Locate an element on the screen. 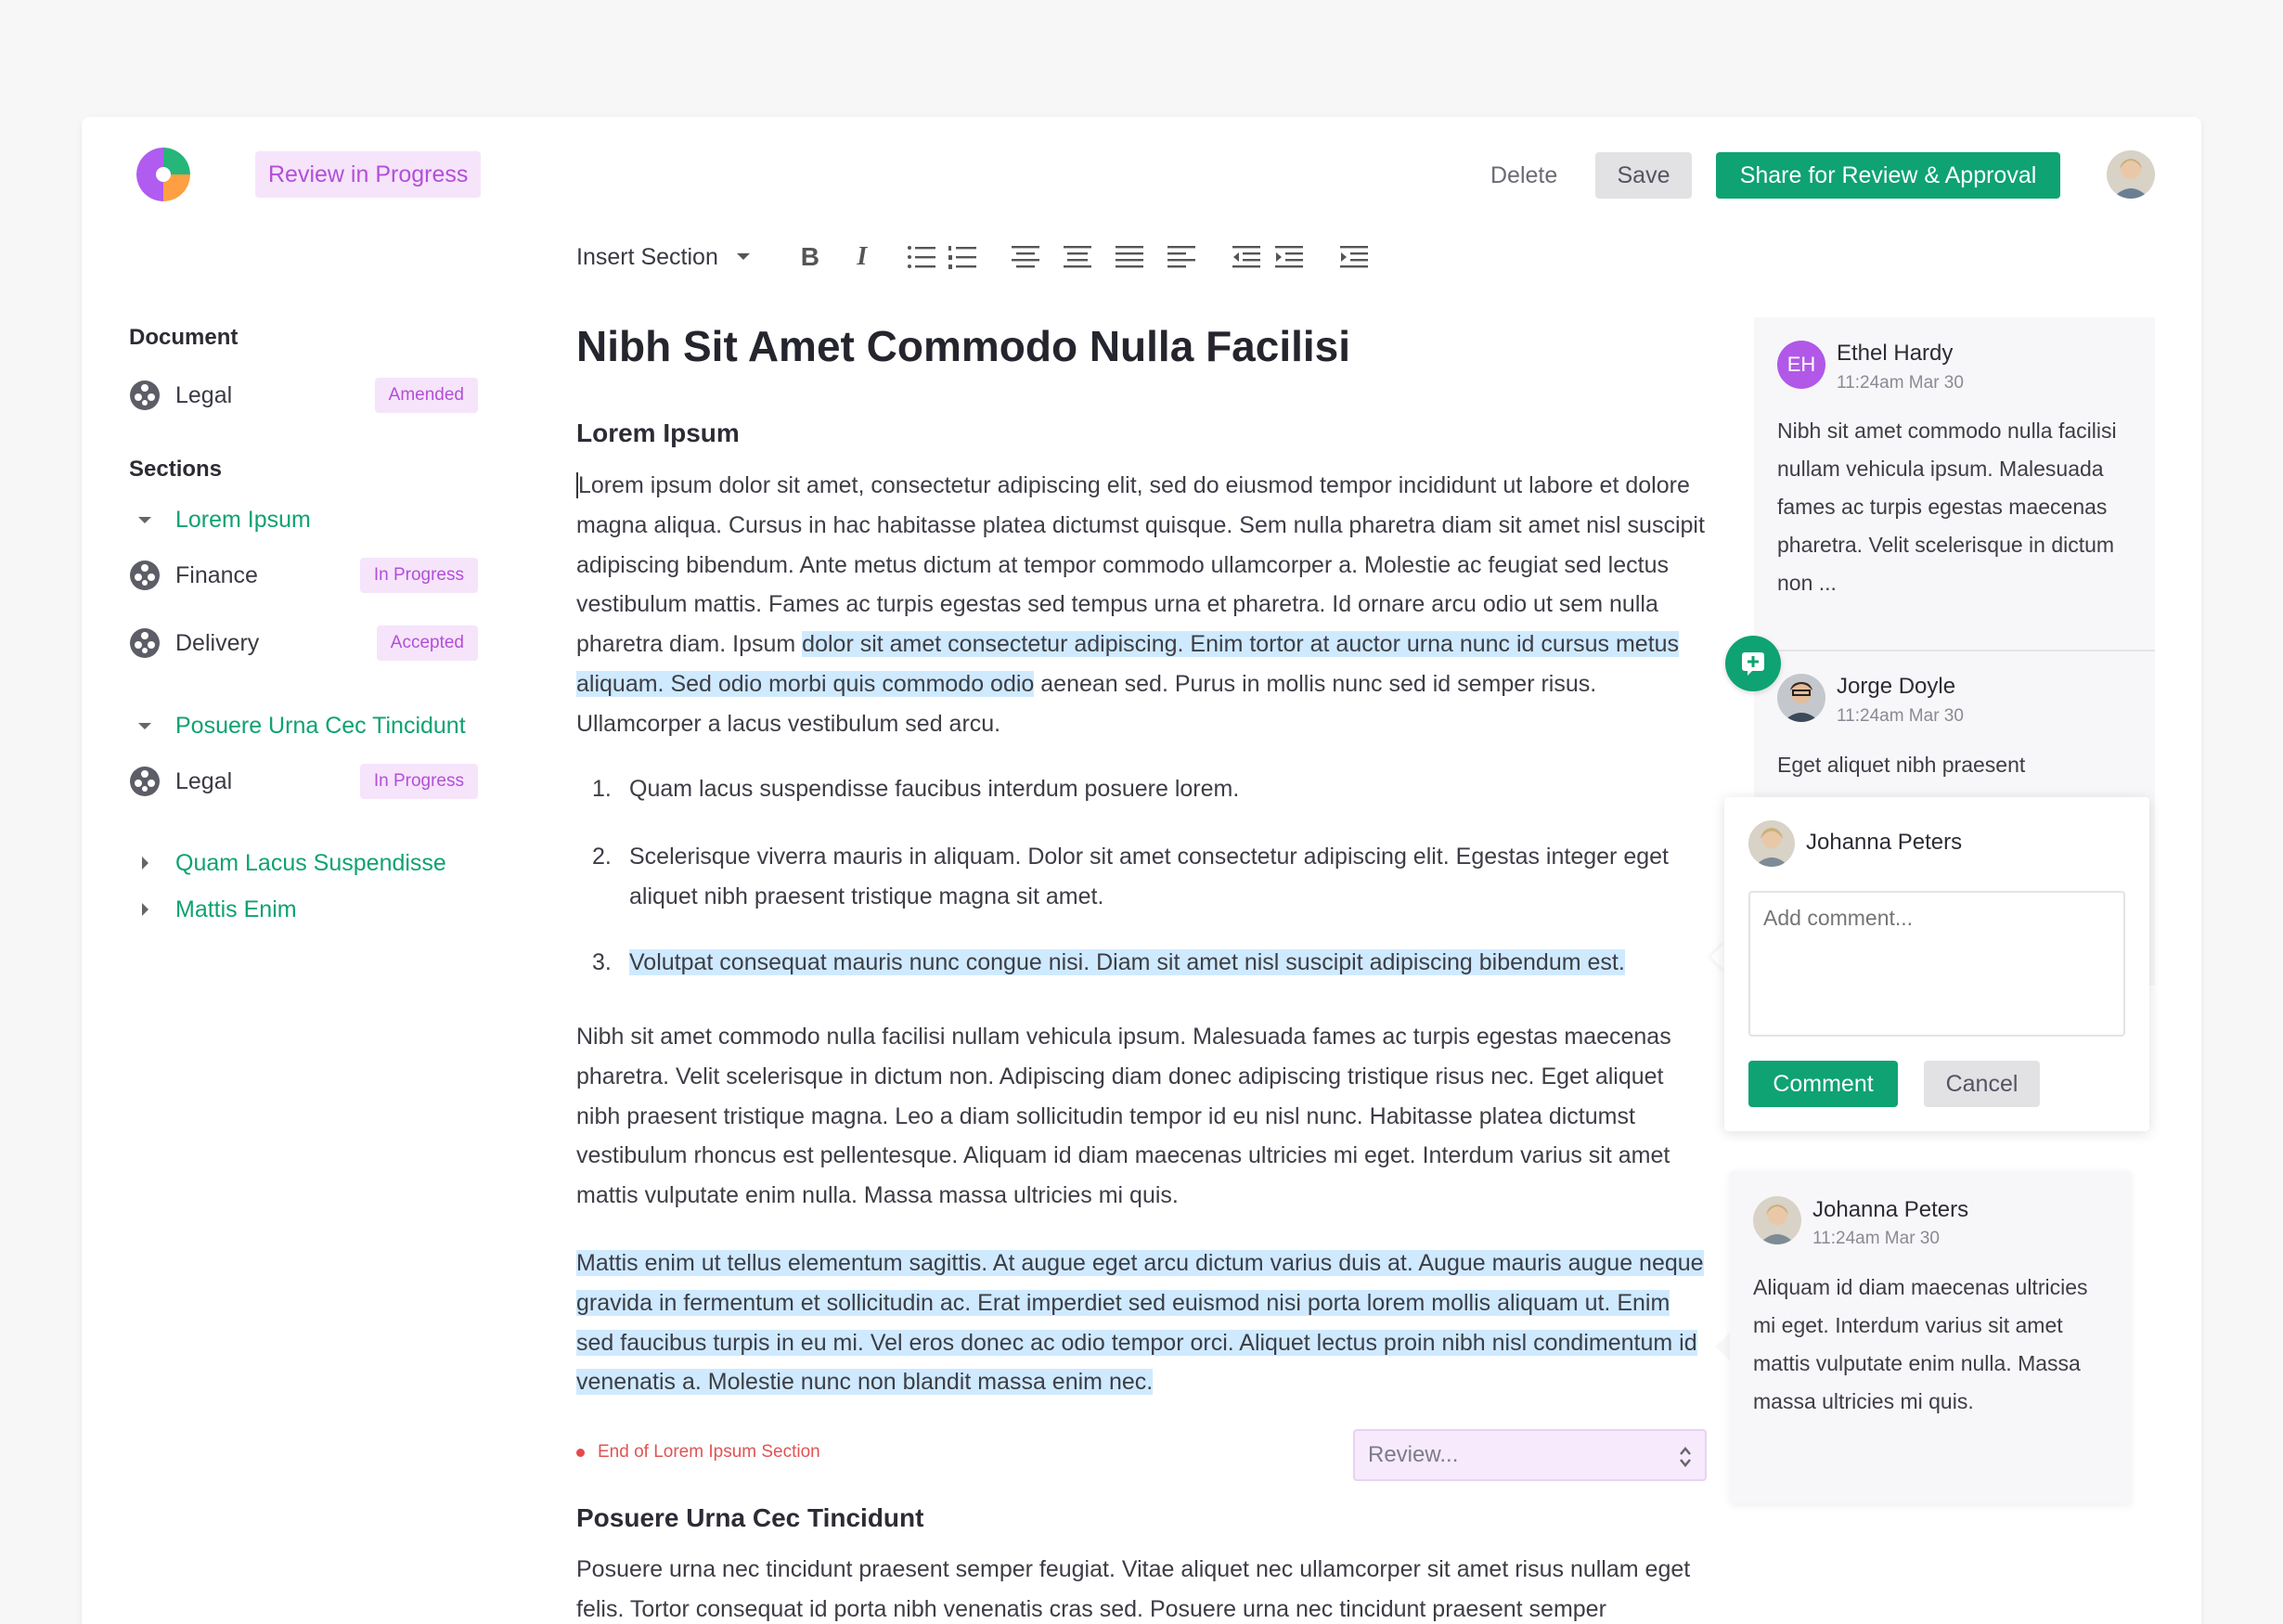 The width and height of the screenshot is (2283, 1624). select-arrows-icon is located at coordinates (1685, 1457).